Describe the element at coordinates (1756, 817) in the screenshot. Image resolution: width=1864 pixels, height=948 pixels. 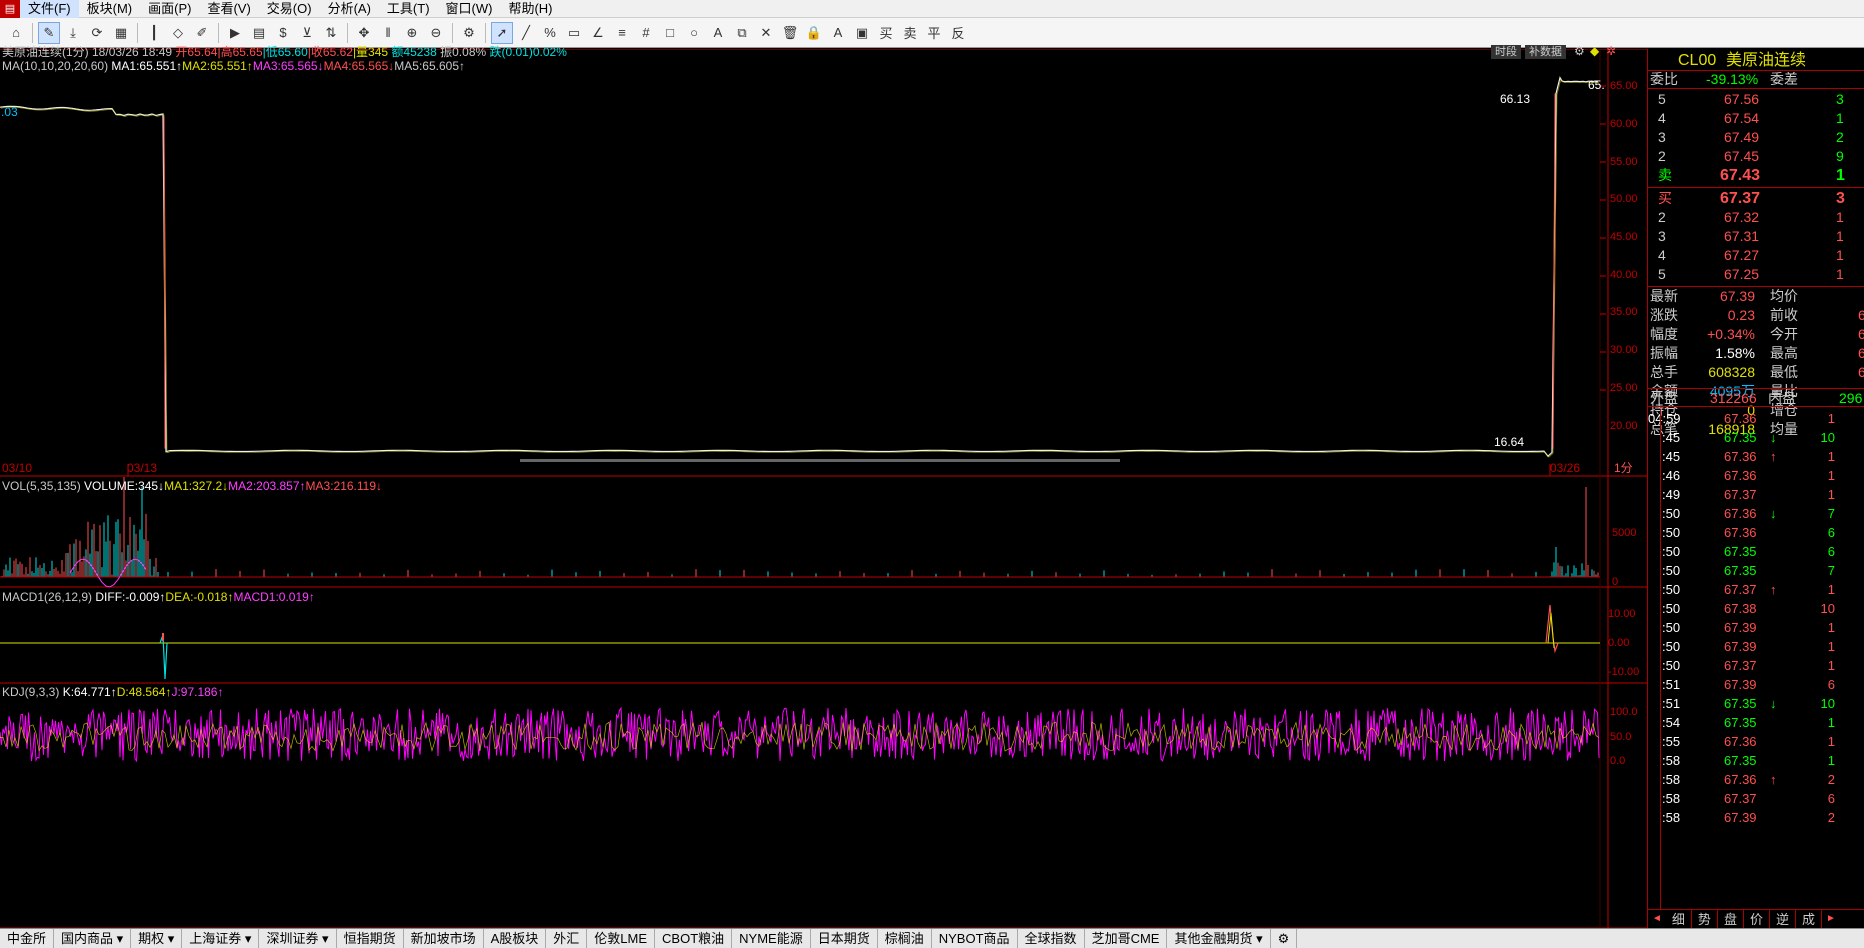
I see `tick-row: :58 67.39 2` at that location.